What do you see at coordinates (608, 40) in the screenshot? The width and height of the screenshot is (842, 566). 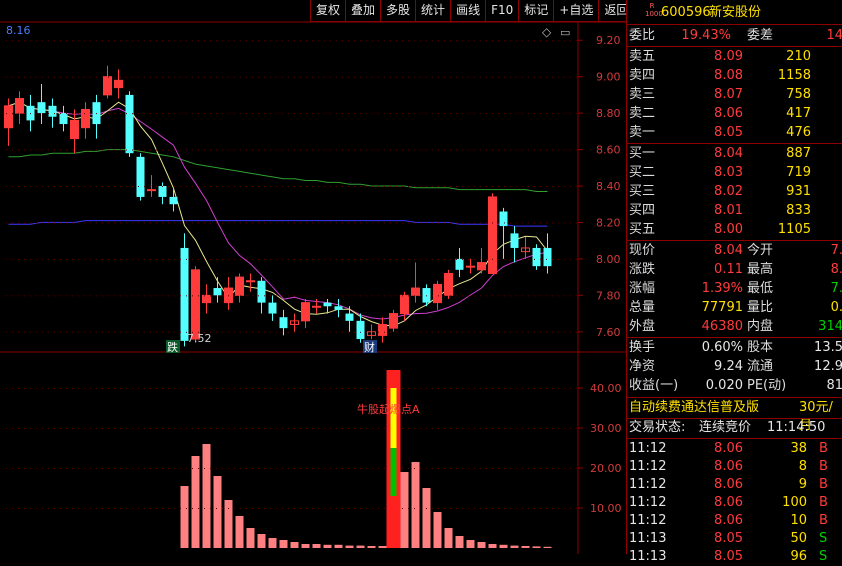 I see `price-tick-0: 9.20` at bounding box center [608, 40].